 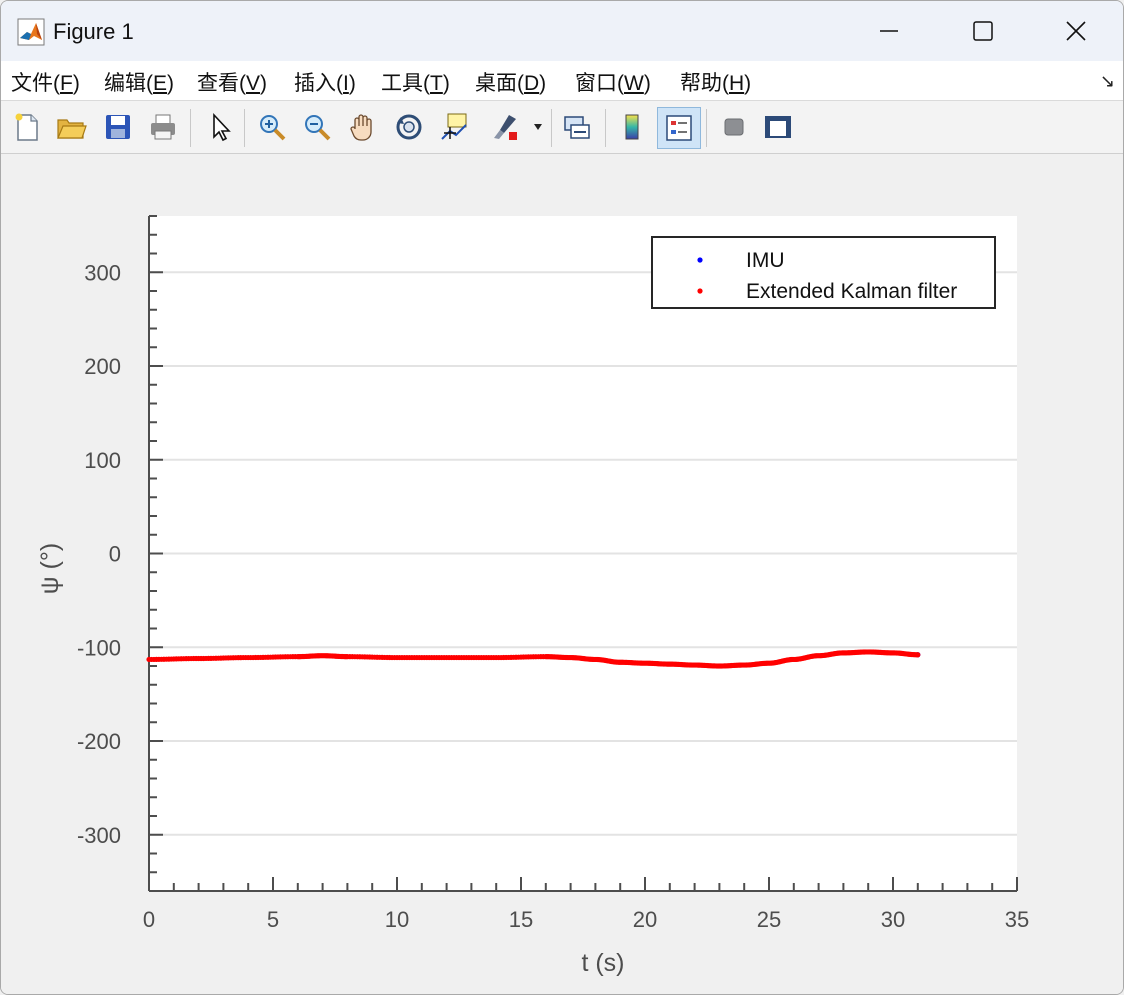 I want to click on close-icon, so click(x=1076, y=31).